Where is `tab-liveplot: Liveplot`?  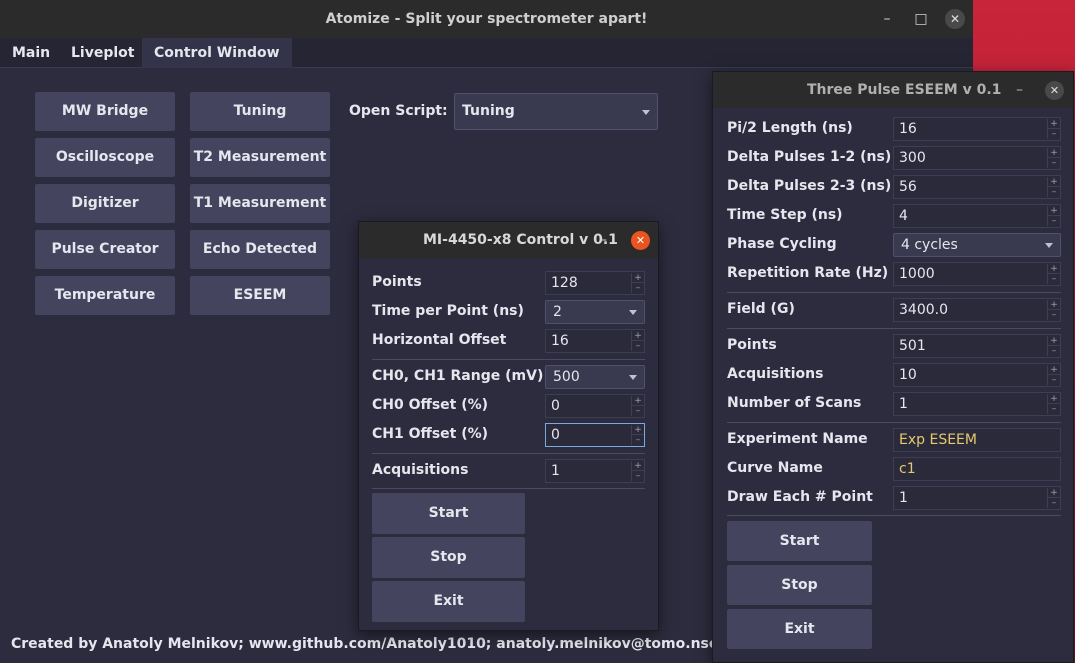
tab-liveplot: Liveplot is located at coordinates (102, 53).